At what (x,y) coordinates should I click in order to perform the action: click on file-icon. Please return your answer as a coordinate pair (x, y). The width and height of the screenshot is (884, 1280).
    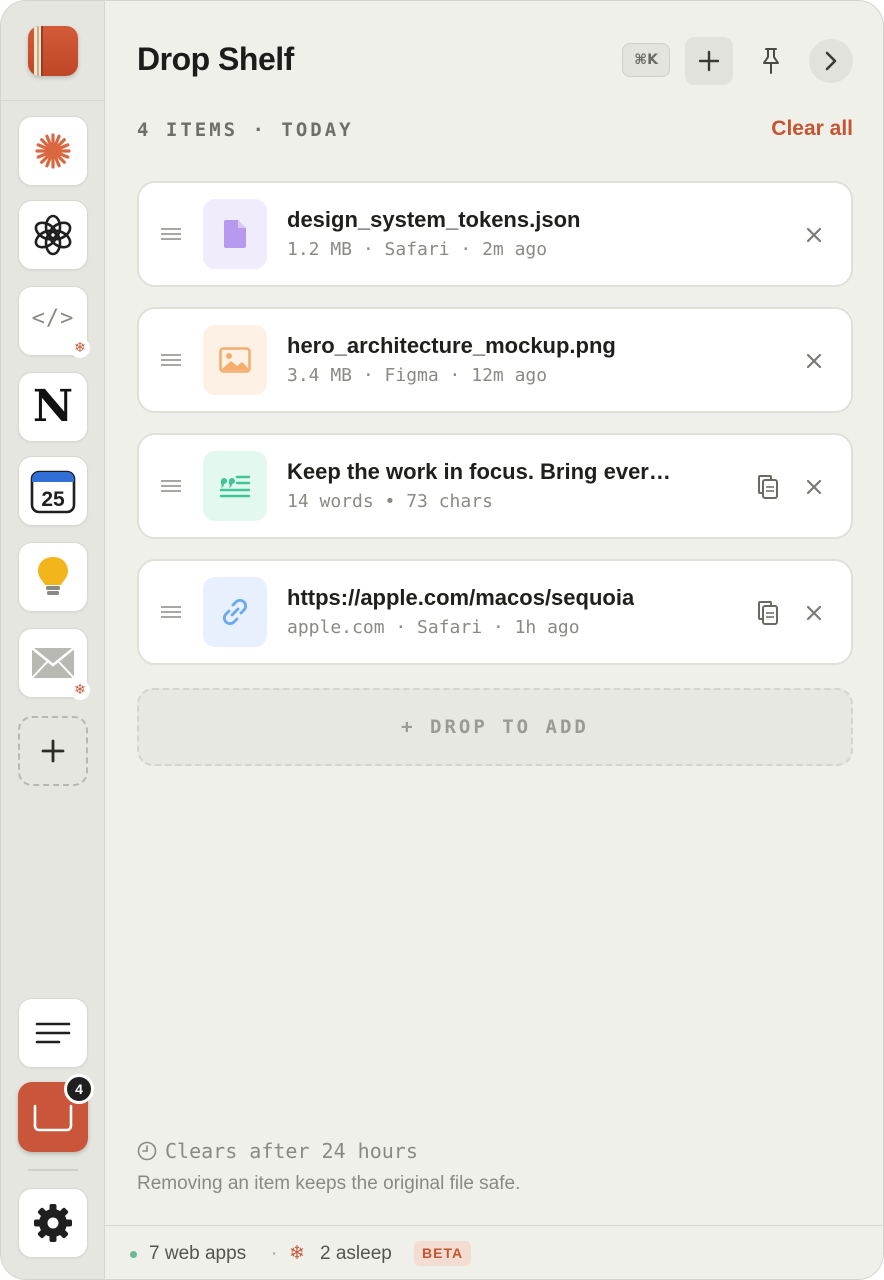
    Looking at the image, I should click on (235, 234).